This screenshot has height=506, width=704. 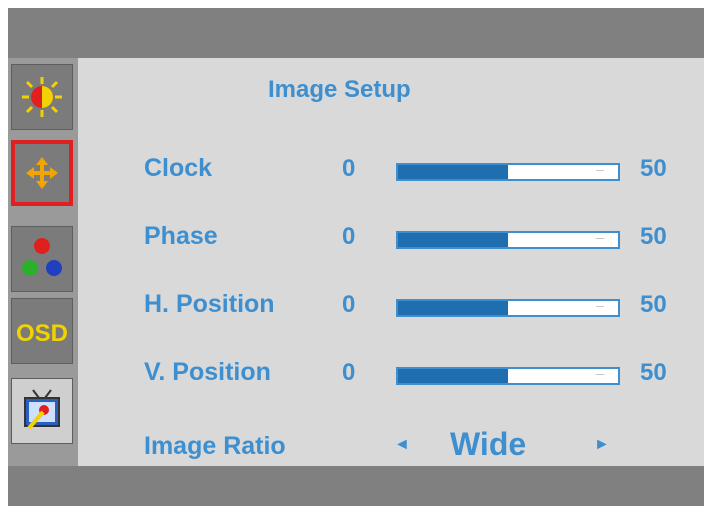 I want to click on tools-tv-icon, so click(x=42, y=409).